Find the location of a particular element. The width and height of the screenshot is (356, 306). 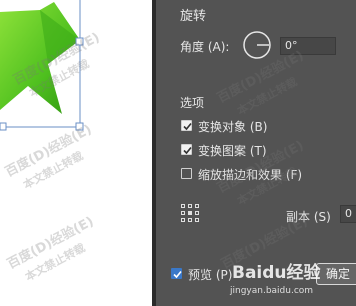

scale-strokes-label: 缩放描边和效果 (F) is located at coordinates (250, 175).